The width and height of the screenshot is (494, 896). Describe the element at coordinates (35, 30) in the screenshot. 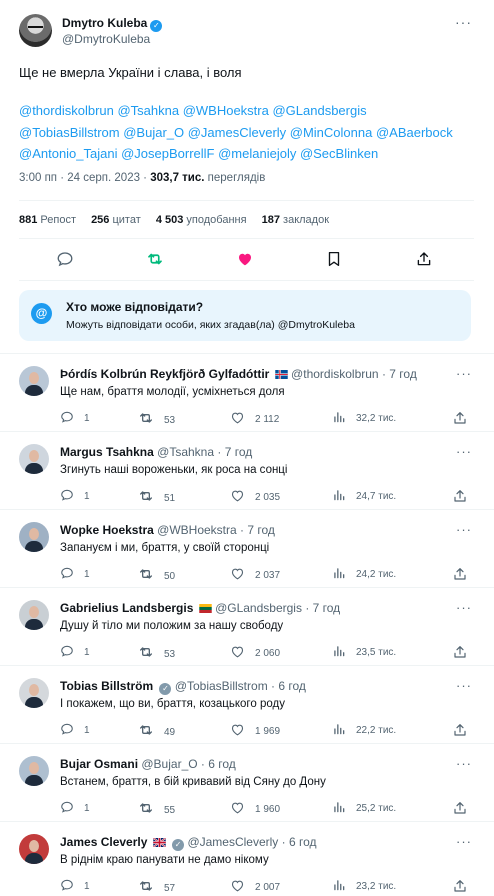

I see `author-avatar` at that location.